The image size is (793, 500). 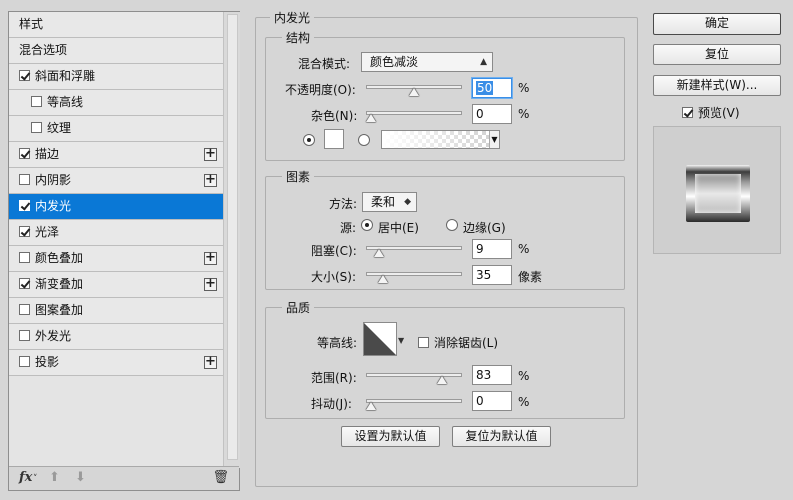 What do you see at coordinates (337, 343) in the screenshot?
I see `contour-label: 等高线:` at bounding box center [337, 343].